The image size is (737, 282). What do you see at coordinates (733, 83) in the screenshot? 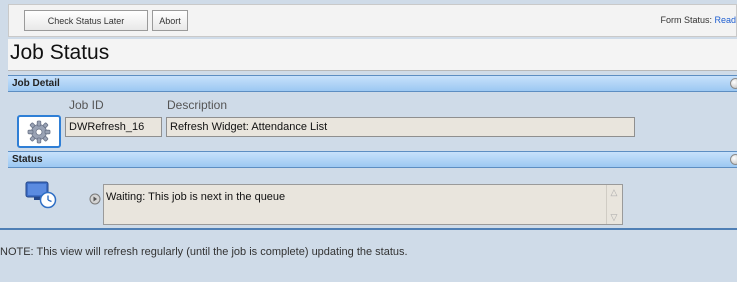
I see `collapse-job-detail-icon` at bounding box center [733, 83].